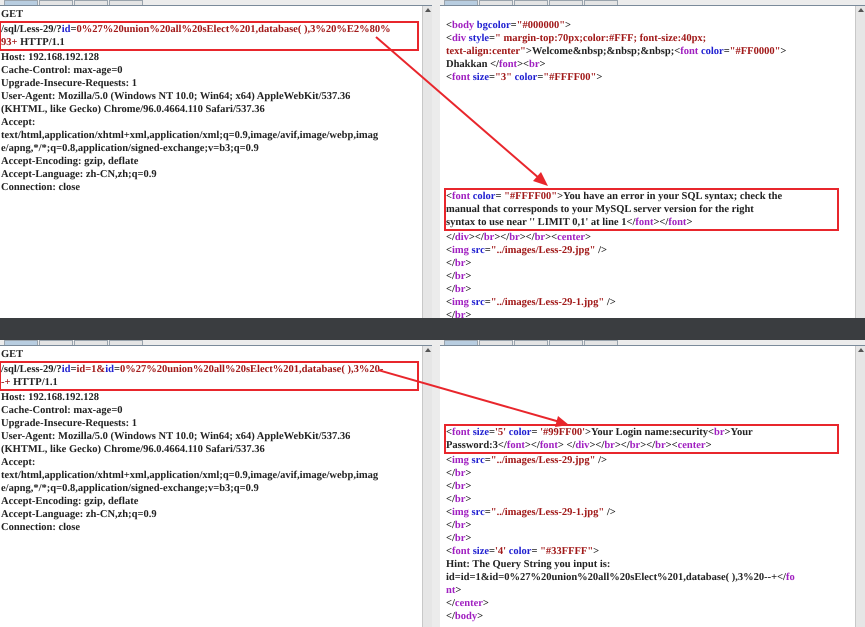  What do you see at coordinates (600, 209) in the screenshot?
I see `code-line: manual that corresponds to your MySQL server version for the right` at bounding box center [600, 209].